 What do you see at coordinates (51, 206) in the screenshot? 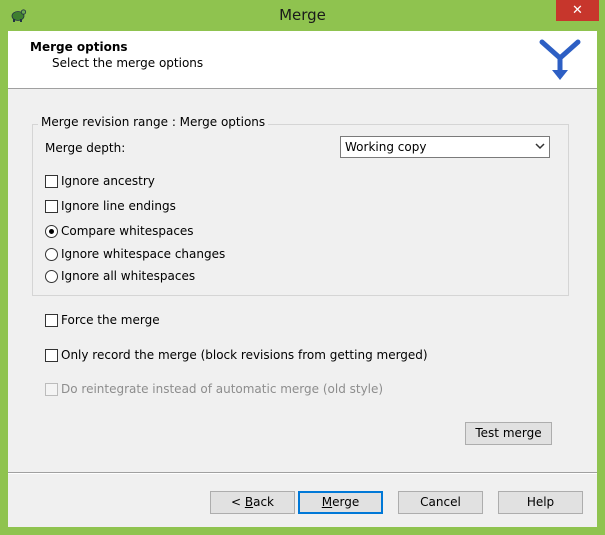
I see `ignore-line-endings-checkbox` at bounding box center [51, 206].